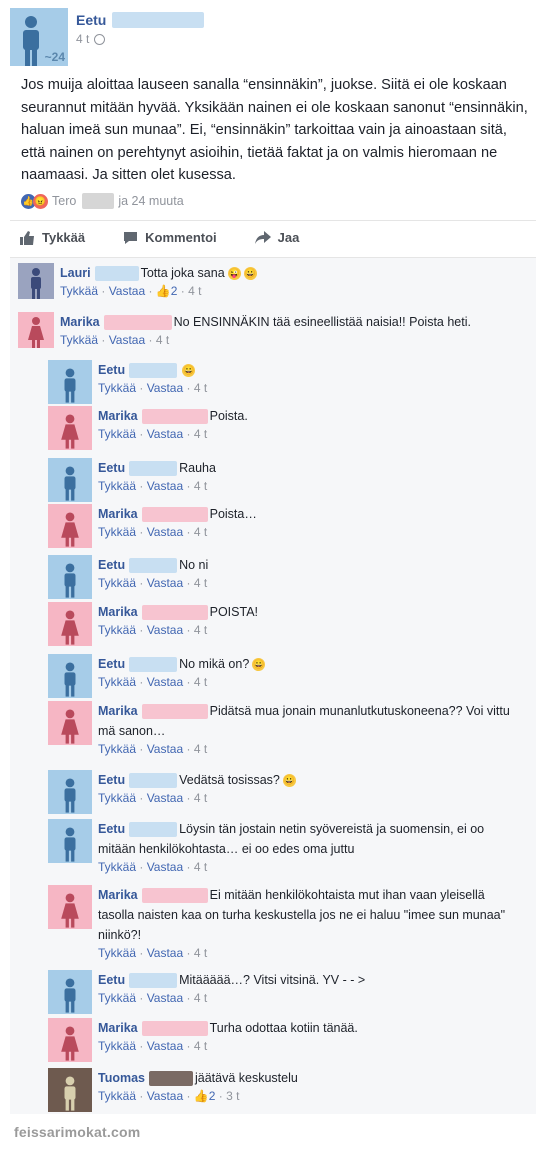  Describe the element at coordinates (234, 273) in the screenshot. I see `wink-tongue-emoji-icon: 😜` at that location.